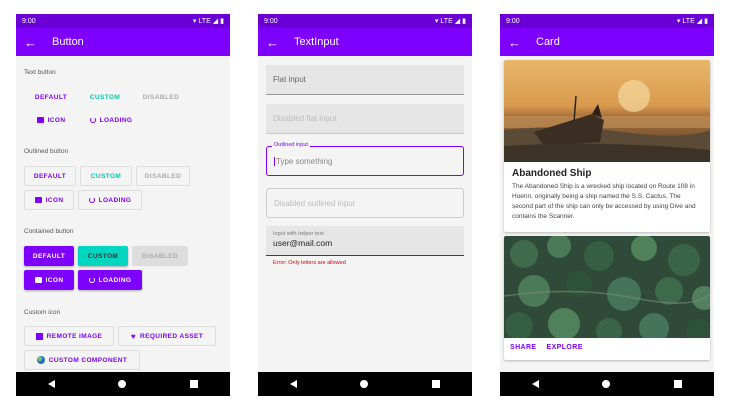  I want to click on text-default-button: DEFAULT, so click(51, 97).